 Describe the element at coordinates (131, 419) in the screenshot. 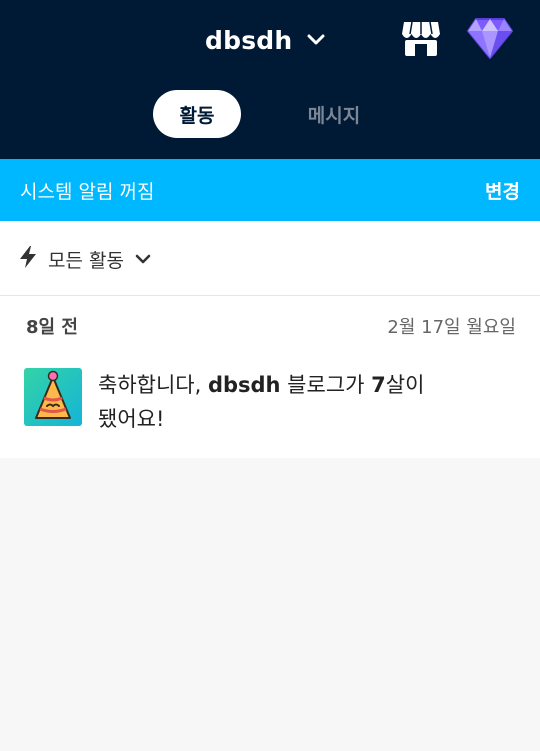

I see `notif-suffix-2: 됐어요!` at that location.